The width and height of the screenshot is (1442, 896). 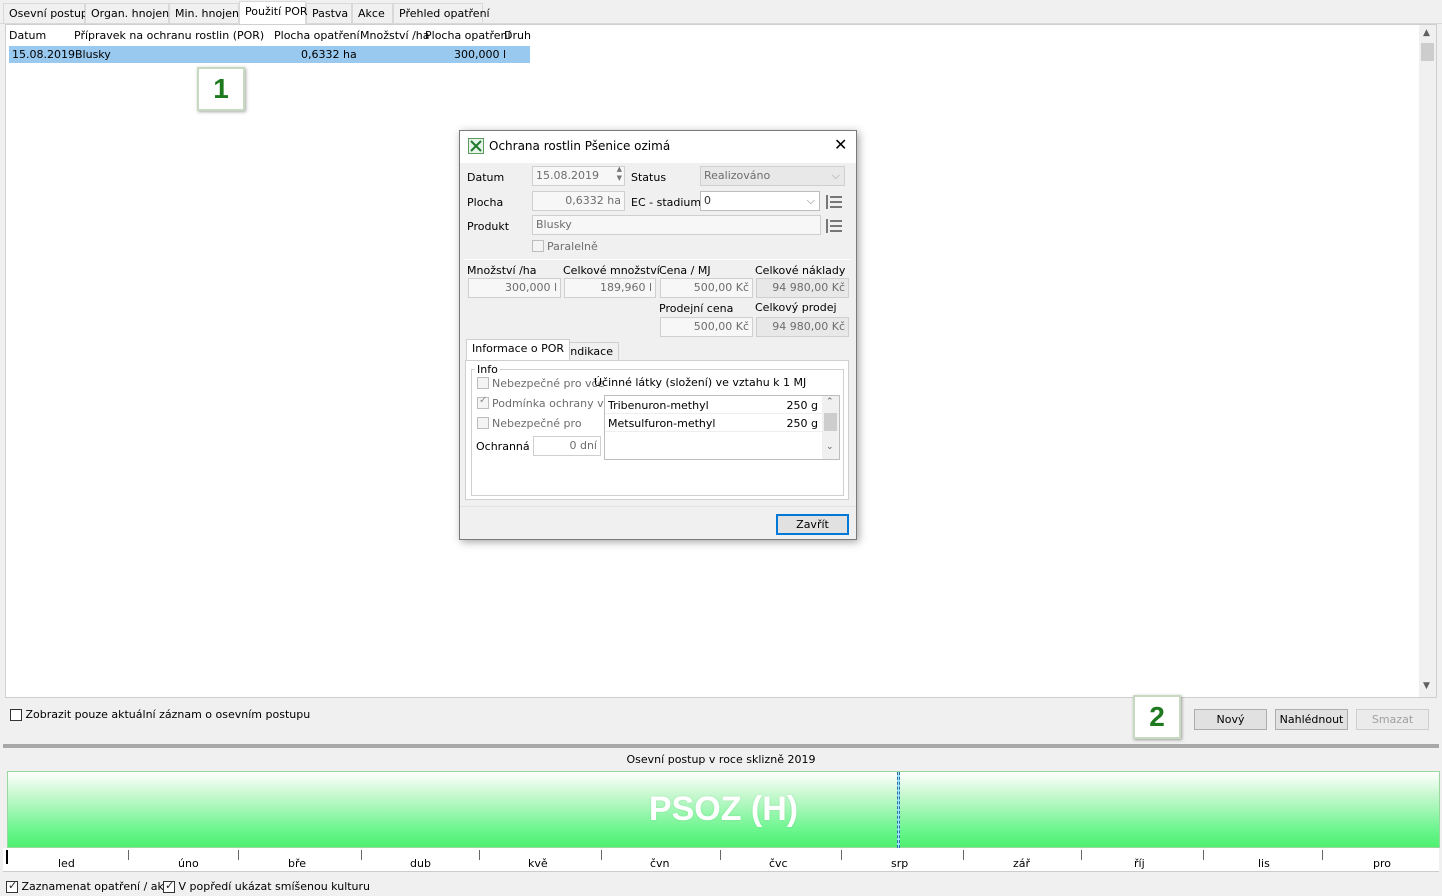 What do you see at coordinates (658, 522) in the screenshot?
I see `dialog-footer: Zavřít` at bounding box center [658, 522].